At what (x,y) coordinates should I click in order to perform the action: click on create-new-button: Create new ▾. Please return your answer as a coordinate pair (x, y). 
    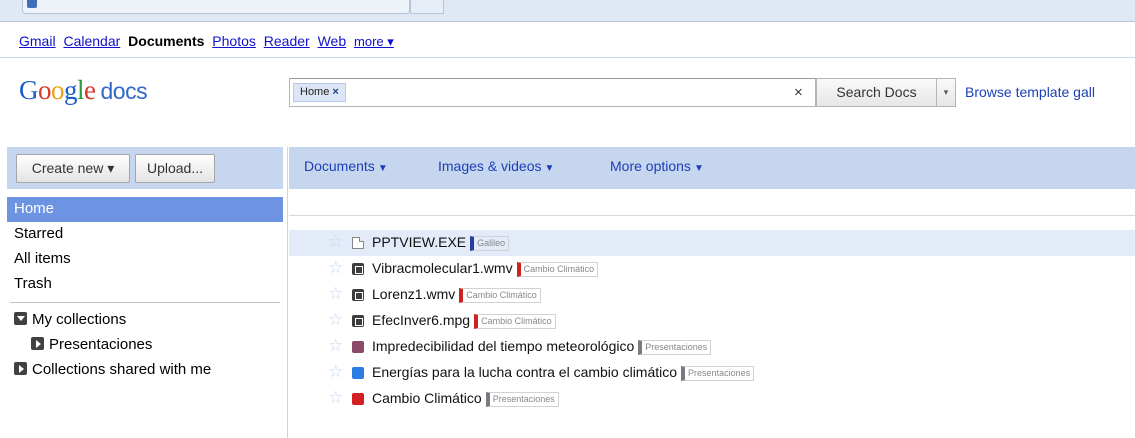
    Looking at the image, I should click on (73, 168).